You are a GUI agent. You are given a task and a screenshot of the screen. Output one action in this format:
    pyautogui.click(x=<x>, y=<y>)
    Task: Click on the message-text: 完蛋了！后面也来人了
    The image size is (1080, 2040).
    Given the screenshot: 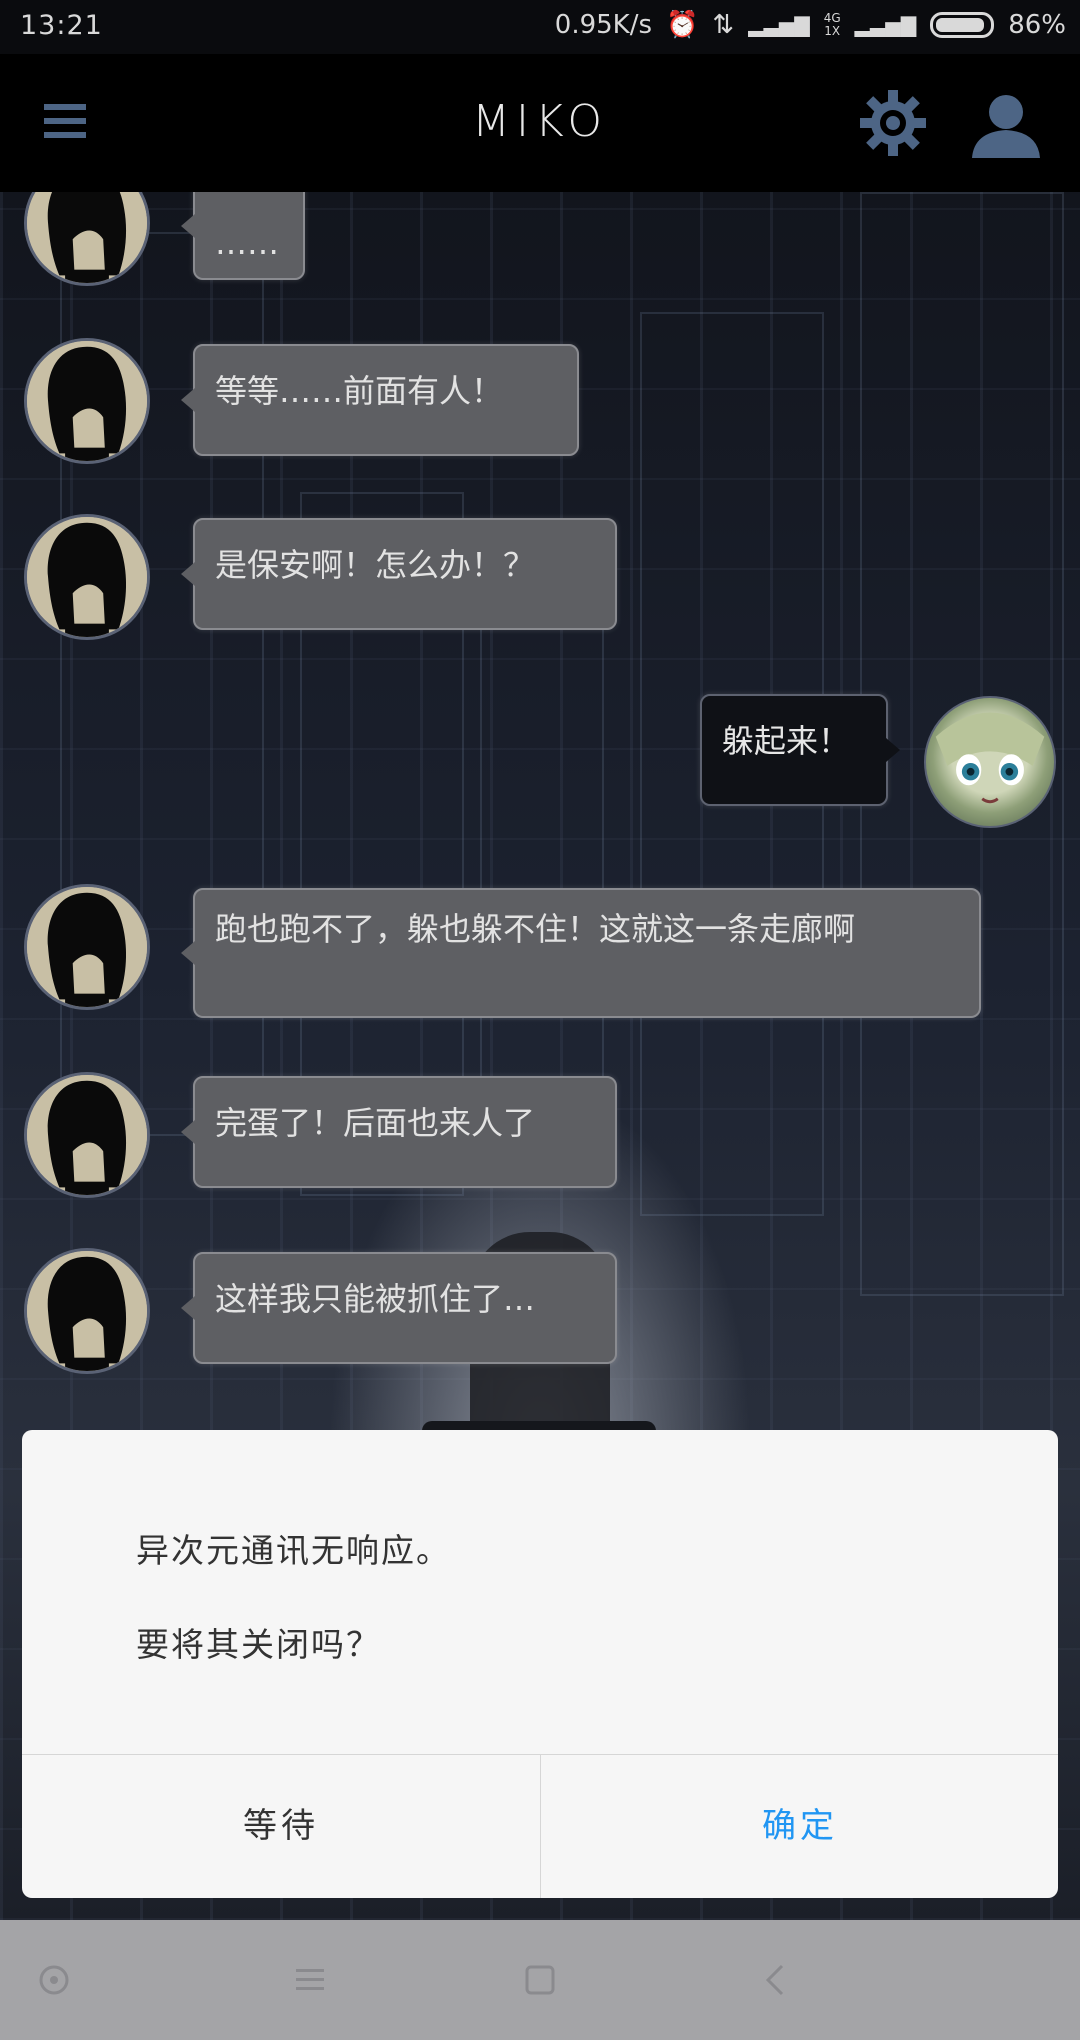 What is the action you would take?
    pyautogui.click(x=375, y=1123)
    